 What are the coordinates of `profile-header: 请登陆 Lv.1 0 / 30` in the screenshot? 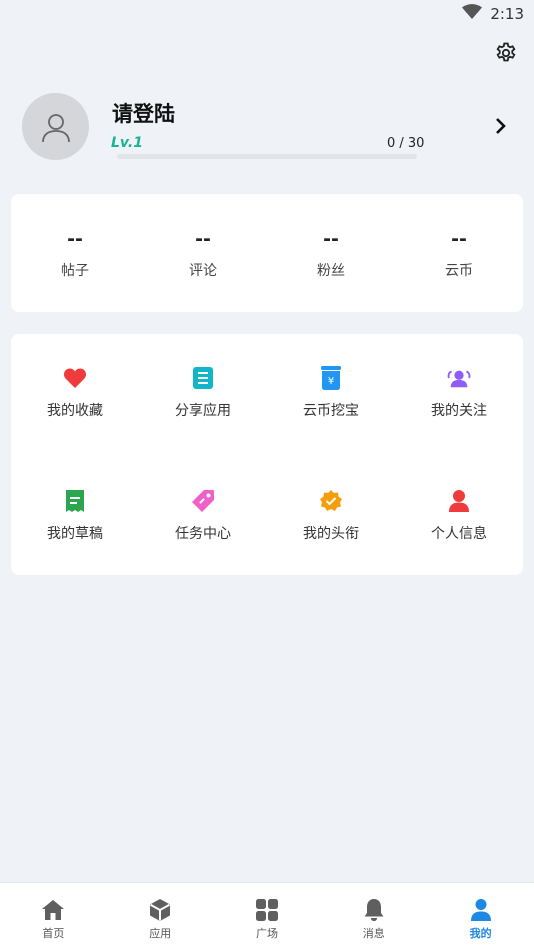 It's located at (267, 127).